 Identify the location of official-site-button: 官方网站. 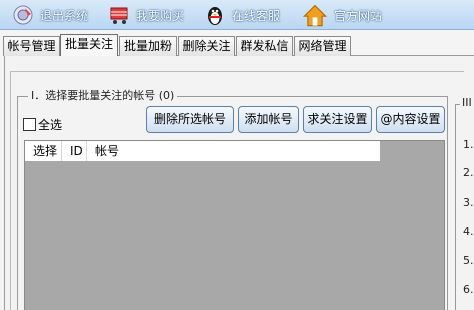
(342, 15).